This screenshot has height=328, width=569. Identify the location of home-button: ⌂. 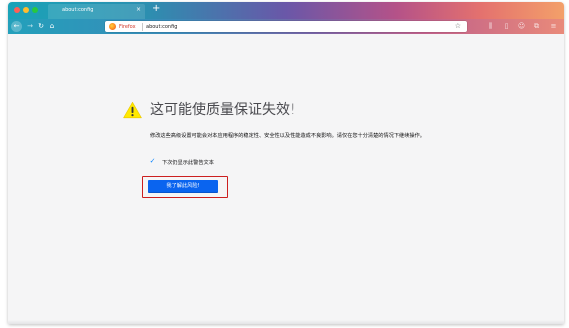
(52, 26).